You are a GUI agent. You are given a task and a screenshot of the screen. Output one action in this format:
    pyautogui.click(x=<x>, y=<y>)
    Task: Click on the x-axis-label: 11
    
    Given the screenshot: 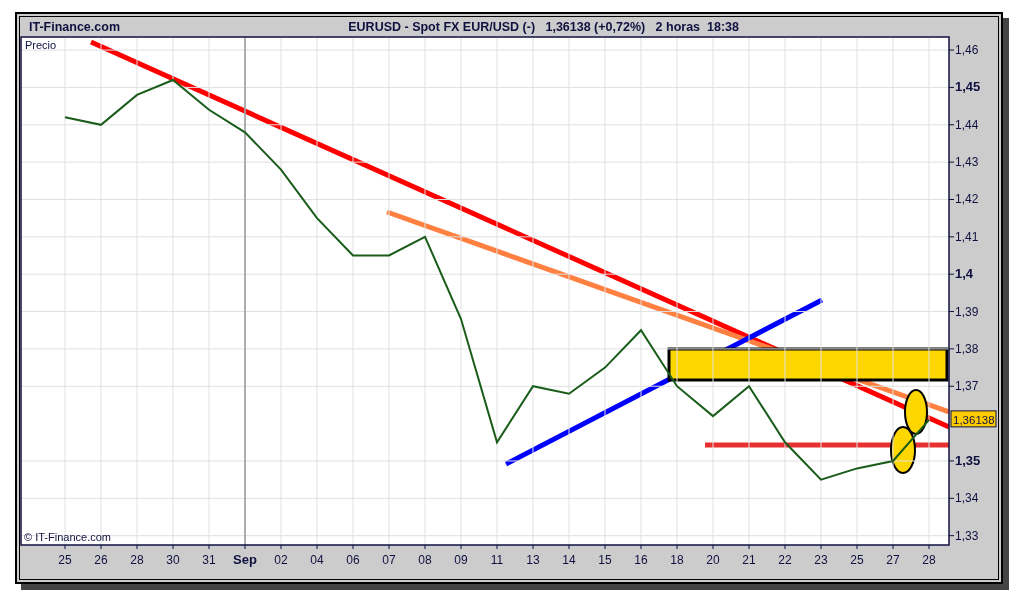 What is the action you would take?
    pyautogui.click(x=497, y=560)
    